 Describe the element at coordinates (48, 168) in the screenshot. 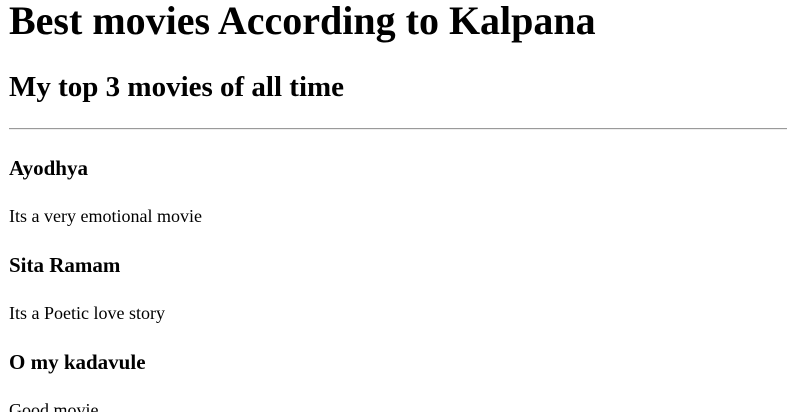

I see `movie-title: Ayodhya` at that location.